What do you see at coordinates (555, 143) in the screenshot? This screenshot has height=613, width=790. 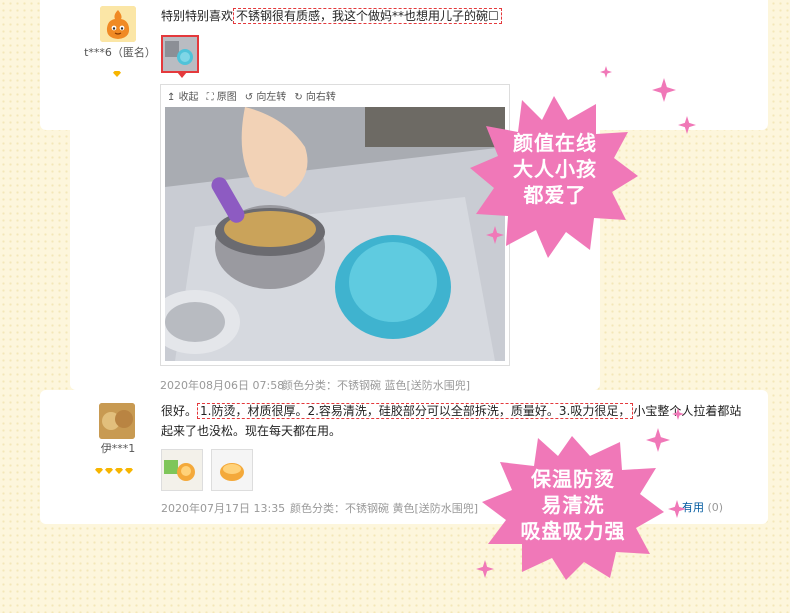 I see `promo-badge-line: 颜值在线` at bounding box center [555, 143].